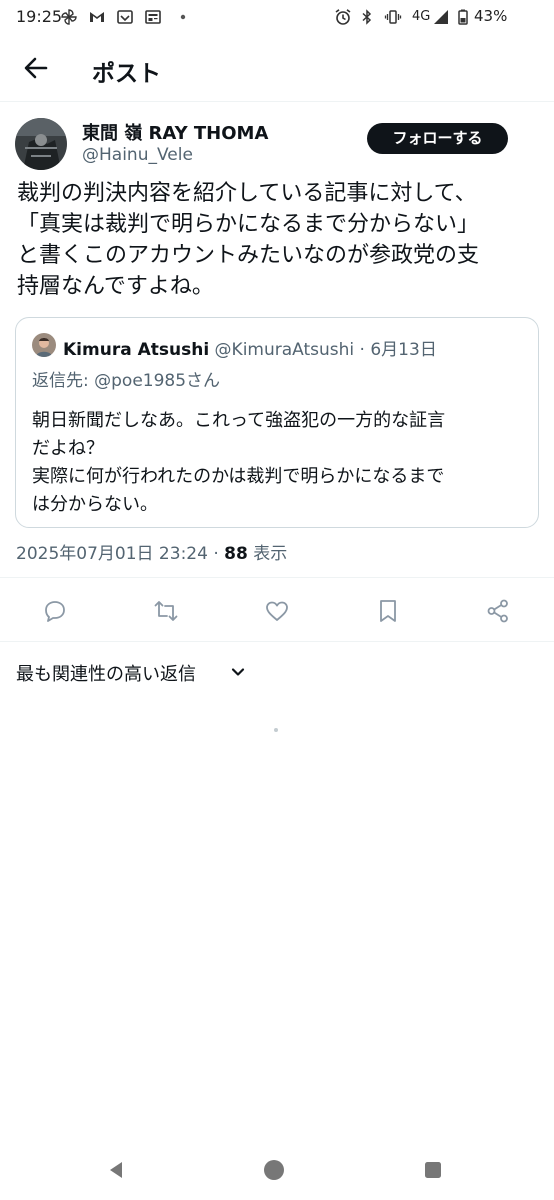  I want to click on avatar-image, so click(41, 144).